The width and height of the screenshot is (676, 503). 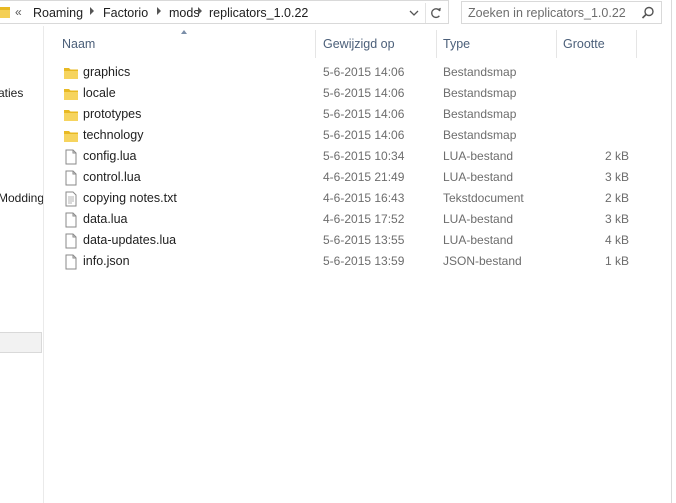 I want to click on file-name: info.json, so click(x=106, y=261).